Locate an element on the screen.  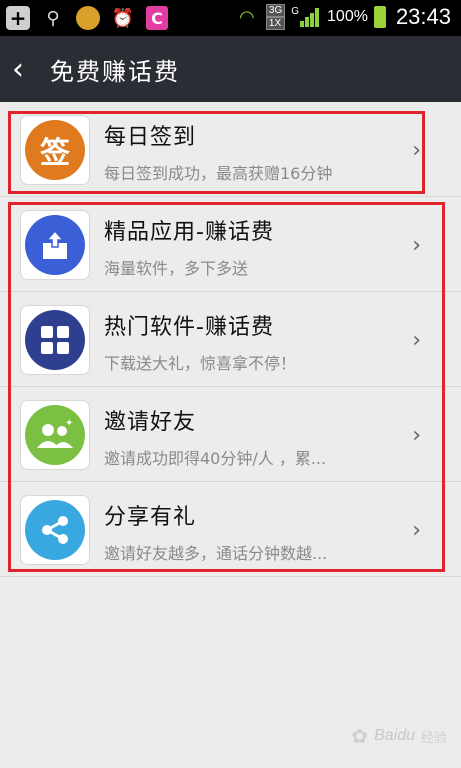
baidu-watermark: ✿ Baidu 经验 is located at coordinates (399, 736).